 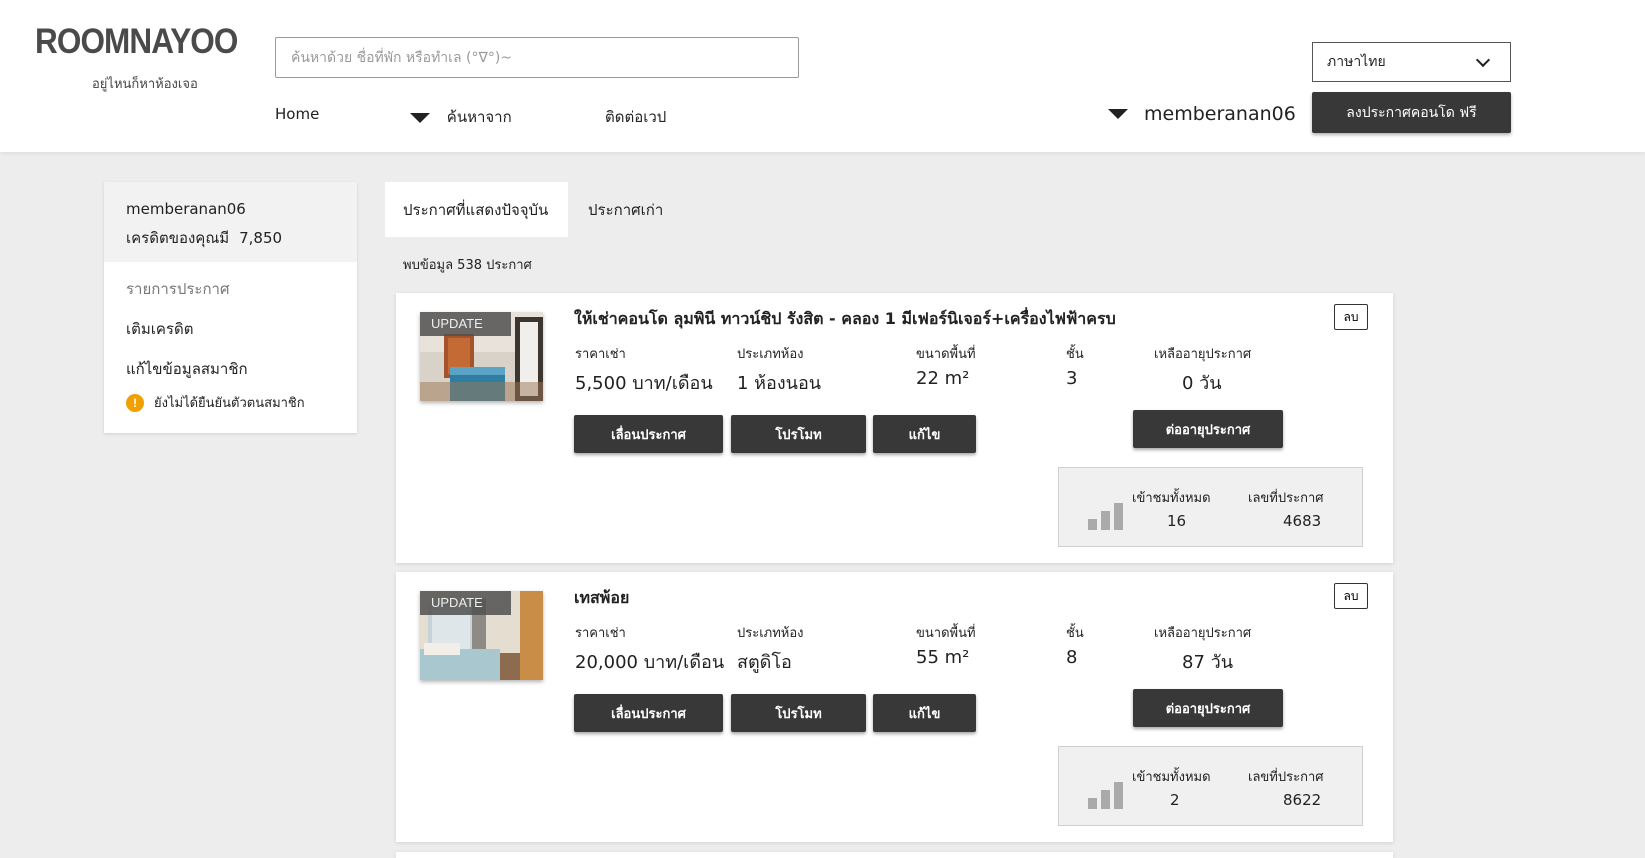 What do you see at coordinates (297, 114) in the screenshot?
I see `nav-home-link: Home` at bounding box center [297, 114].